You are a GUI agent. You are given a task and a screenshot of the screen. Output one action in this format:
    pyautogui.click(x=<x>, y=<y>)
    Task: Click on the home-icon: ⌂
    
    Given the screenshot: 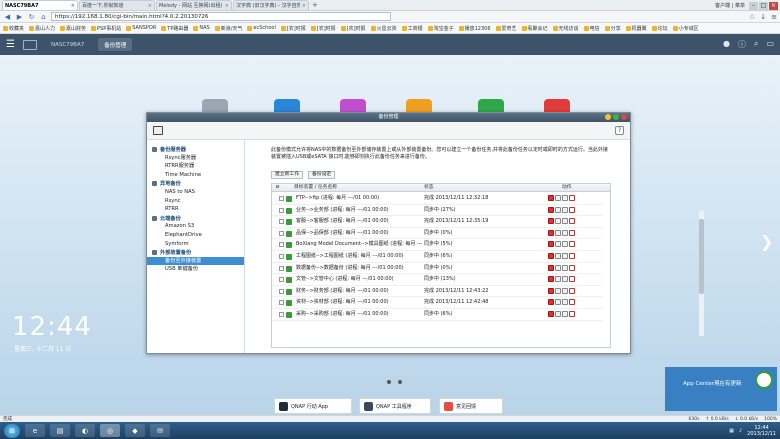 What is the action you would take?
    pyautogui.click(x=43, y=17)
    